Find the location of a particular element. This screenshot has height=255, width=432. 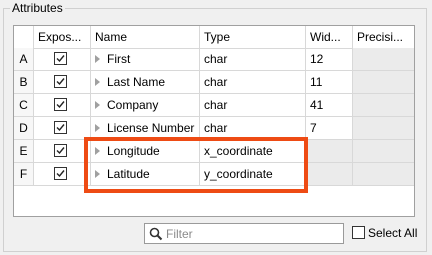

row-header: D is located at coordinates (24, 128).